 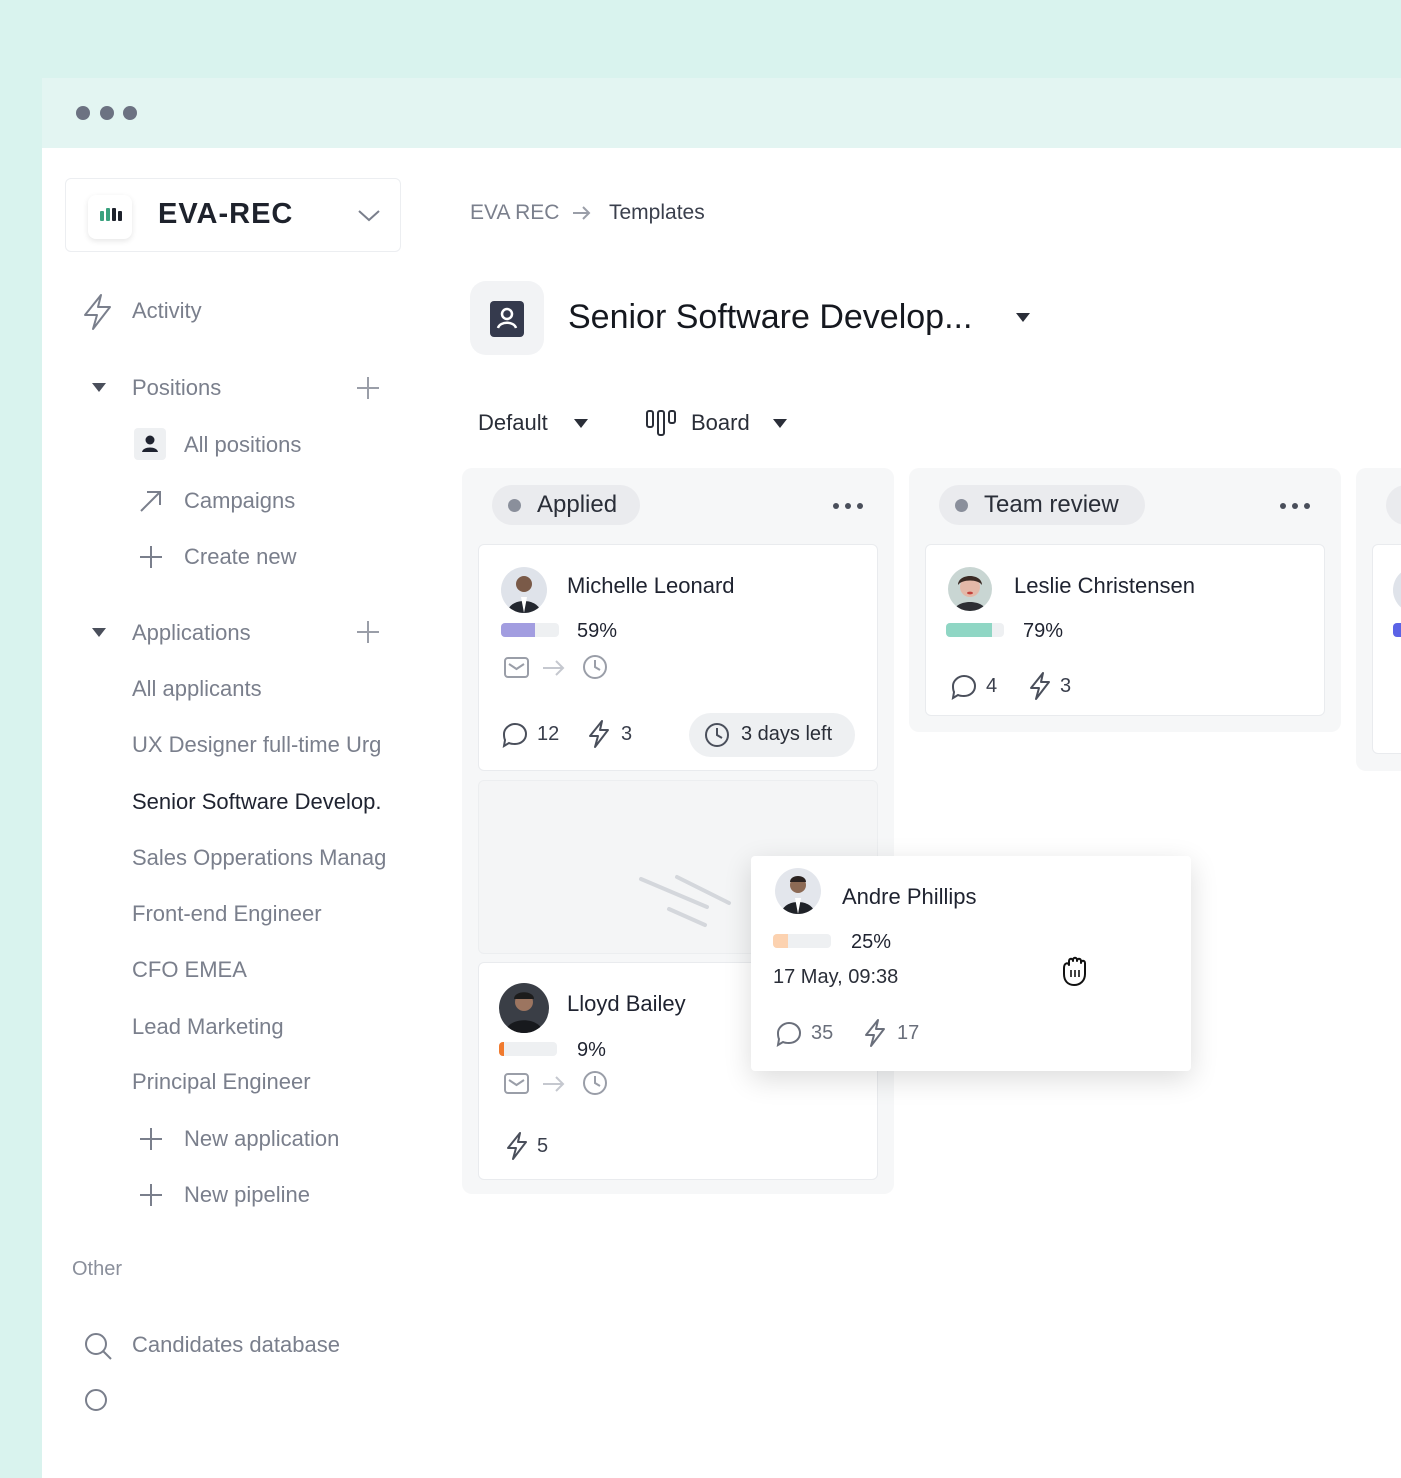 I want to click on column-applied-header: Applied, so click(x=566, y=505).